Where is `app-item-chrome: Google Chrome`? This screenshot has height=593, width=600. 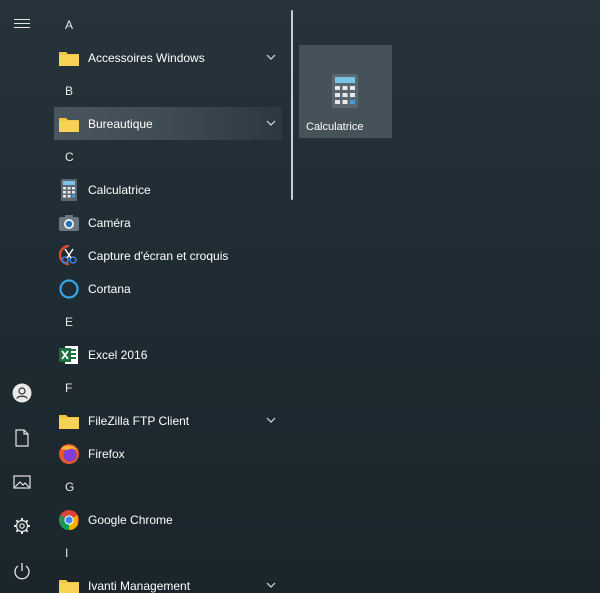
app-item-chrome: Google Chrome is located at coordinates (168, 519).